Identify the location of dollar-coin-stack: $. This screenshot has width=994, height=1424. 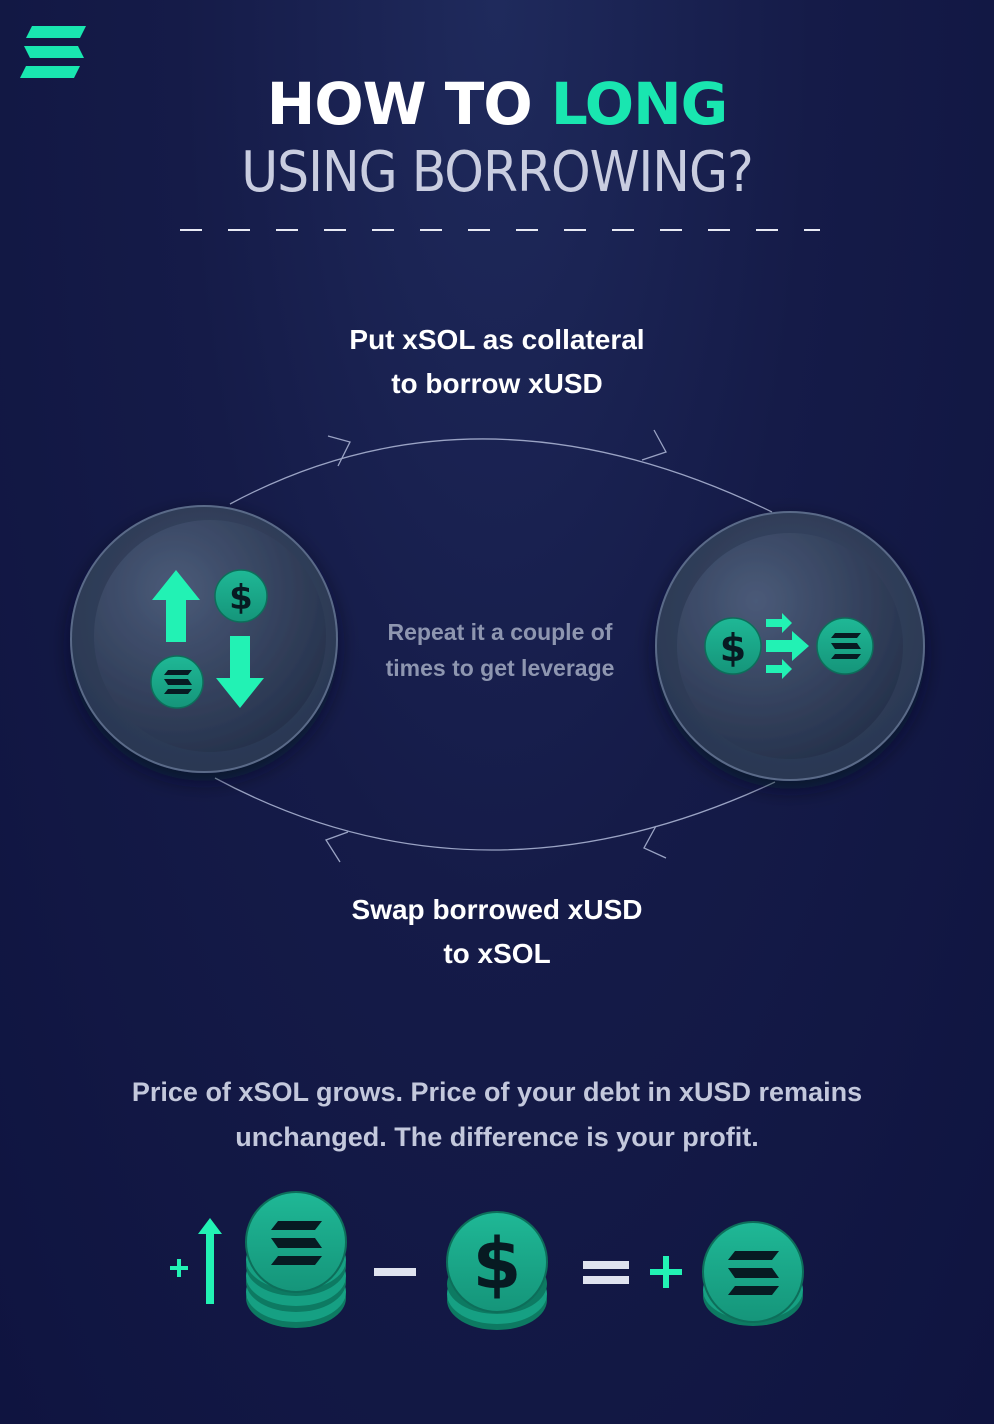
(497, 1270).